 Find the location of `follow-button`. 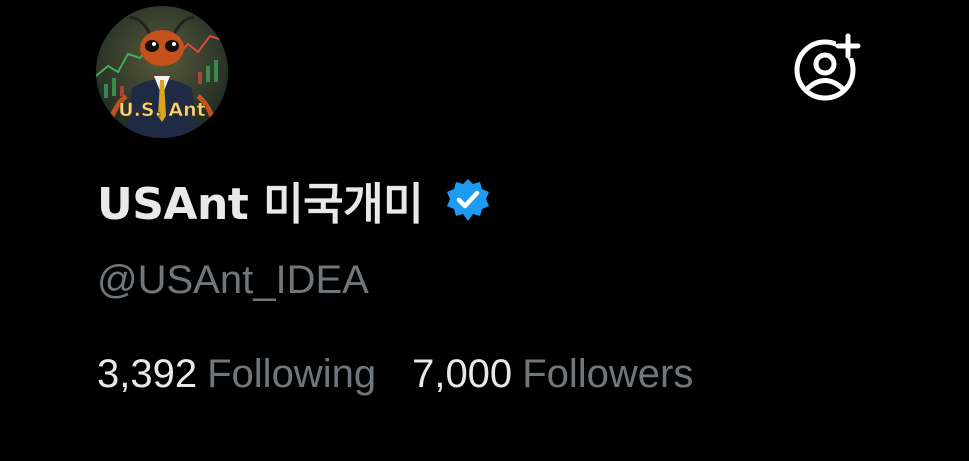

follow-button is located at coordinates (826, 66).